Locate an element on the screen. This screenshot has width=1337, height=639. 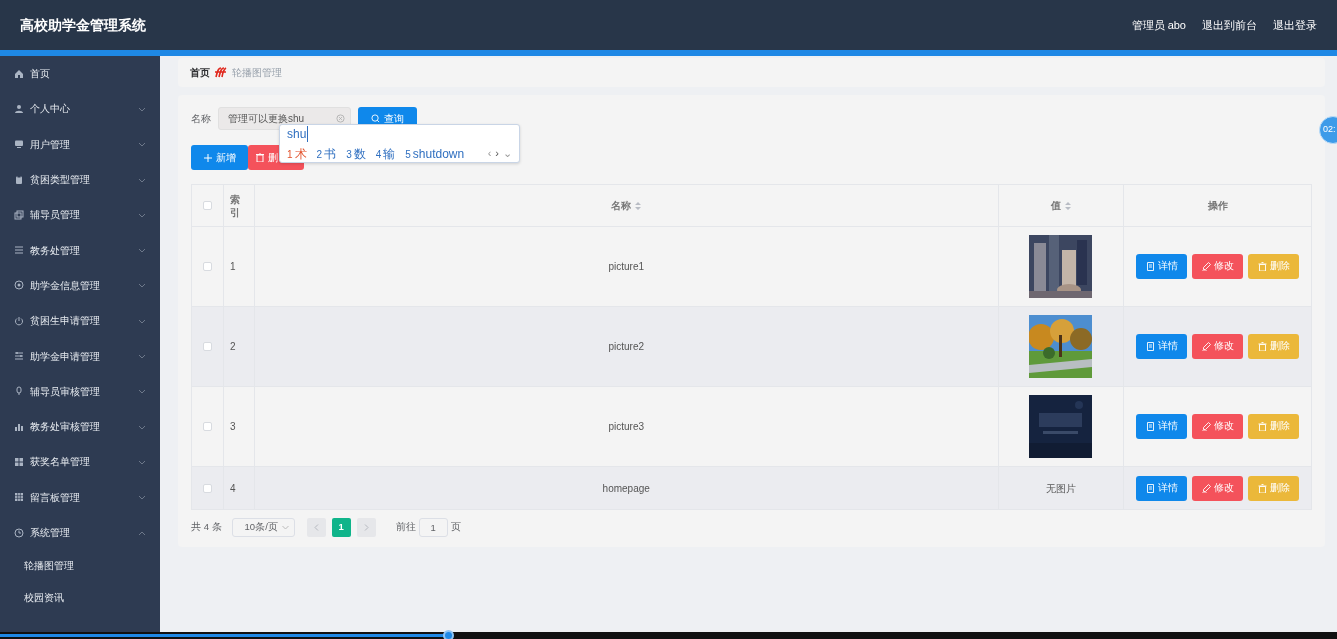
bar-chart-icon is located at coordinates (19, 426).